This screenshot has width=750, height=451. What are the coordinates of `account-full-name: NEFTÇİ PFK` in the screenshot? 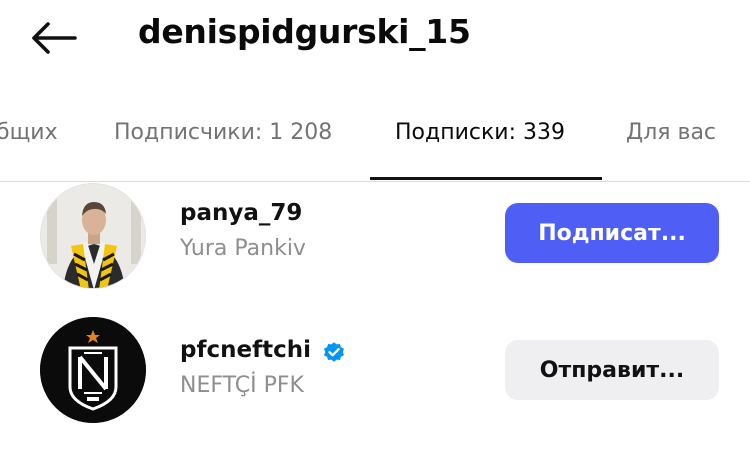 It's located at (242, 385).